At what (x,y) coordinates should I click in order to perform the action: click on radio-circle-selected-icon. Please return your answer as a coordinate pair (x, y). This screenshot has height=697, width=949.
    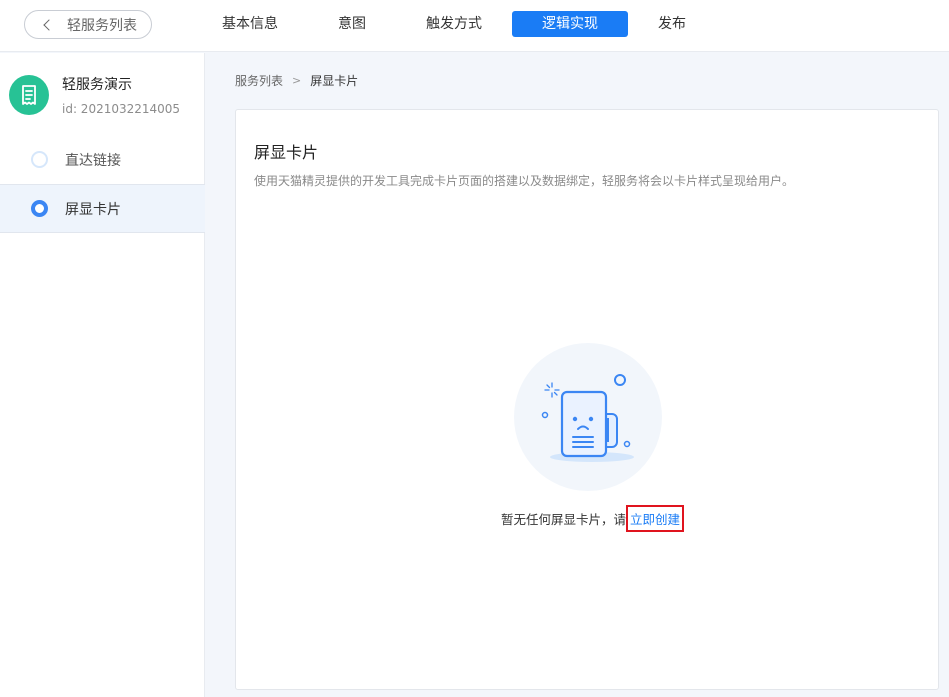
    Looking at the image, I should click on (39, 208).